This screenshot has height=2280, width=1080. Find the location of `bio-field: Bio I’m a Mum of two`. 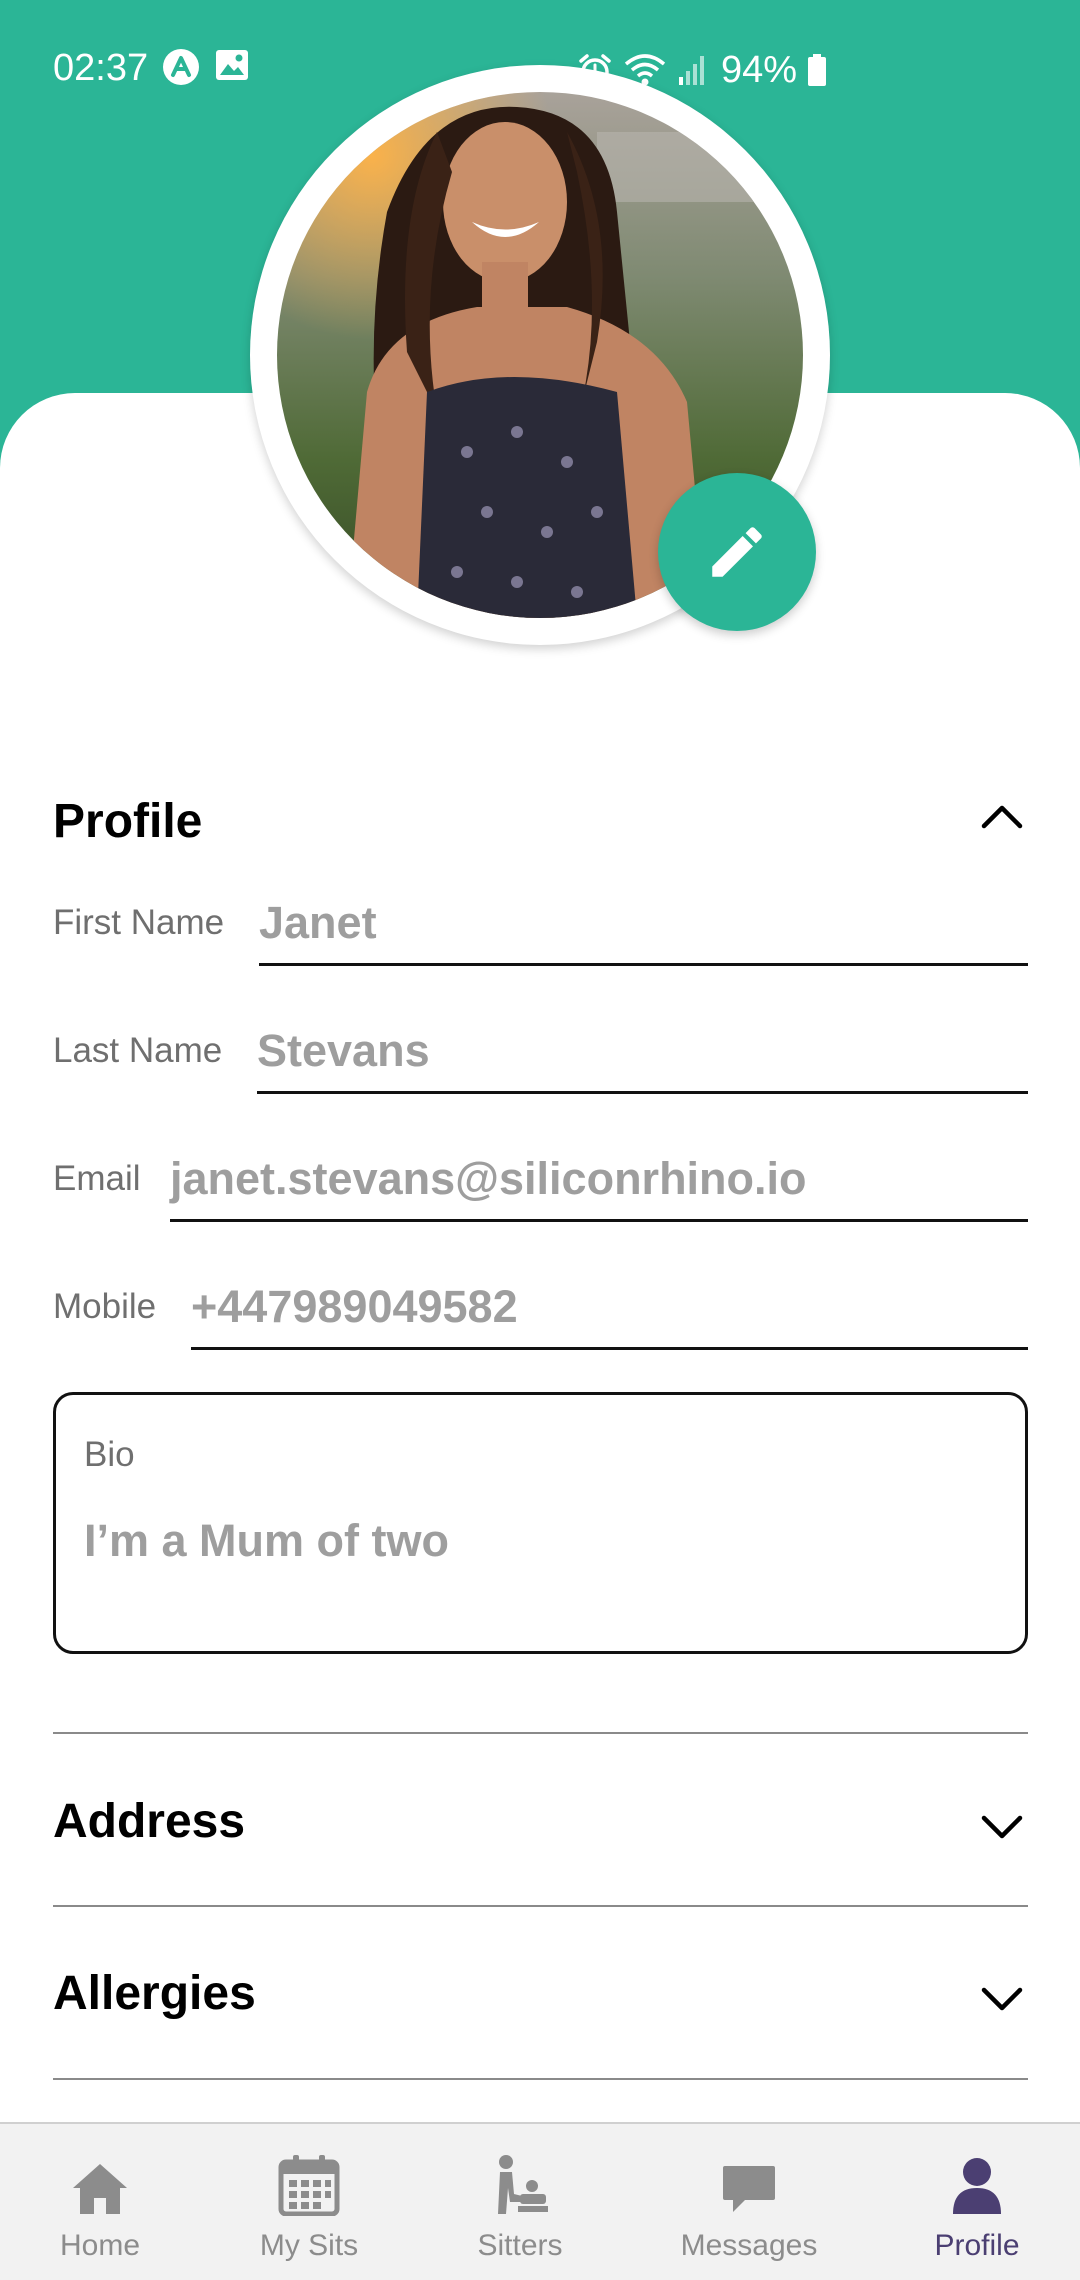

bio-field: Bio I’m a Mum of two is located at coordinates (540, 1523).